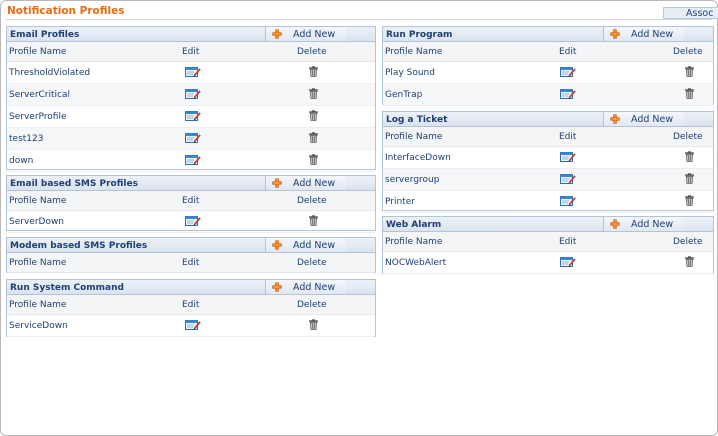 Image resolution: width=718 pixels, height=436 pixels. Describe the element at coordinates (548, 180) in the screenshot. I see `table-row: servergroup` at that location.